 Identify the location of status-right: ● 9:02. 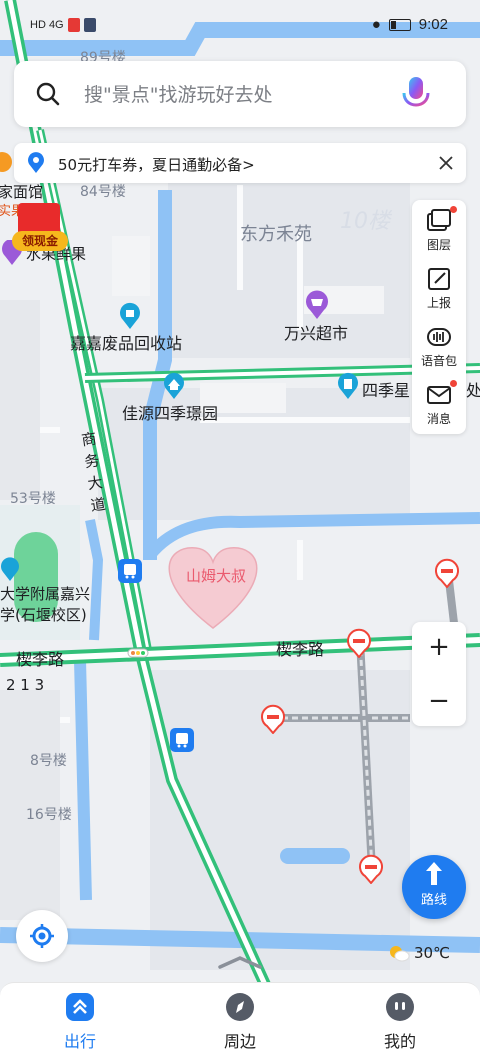
(410, 24).